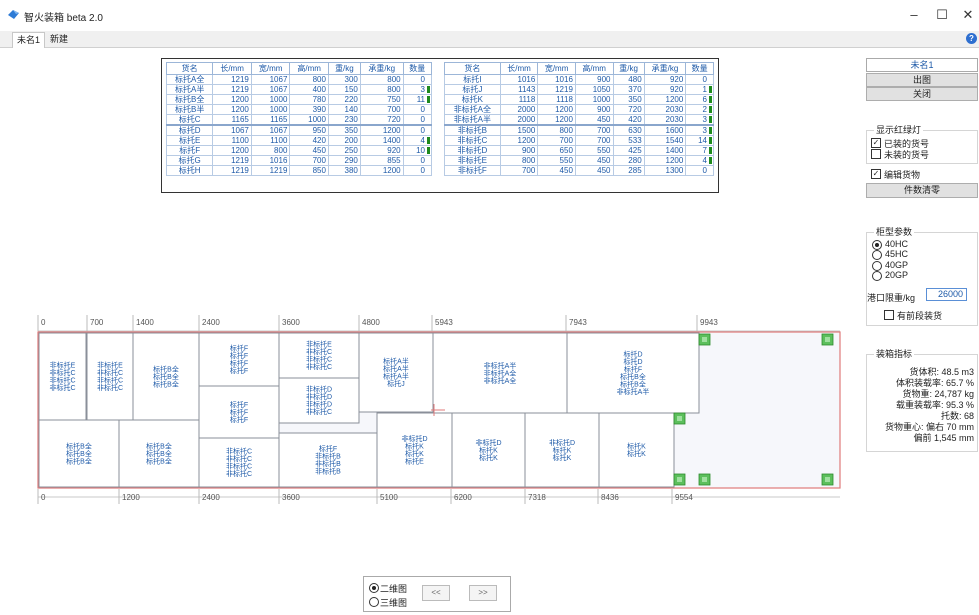  I want to click on table-cell: 非标托D, so click(472, 150).